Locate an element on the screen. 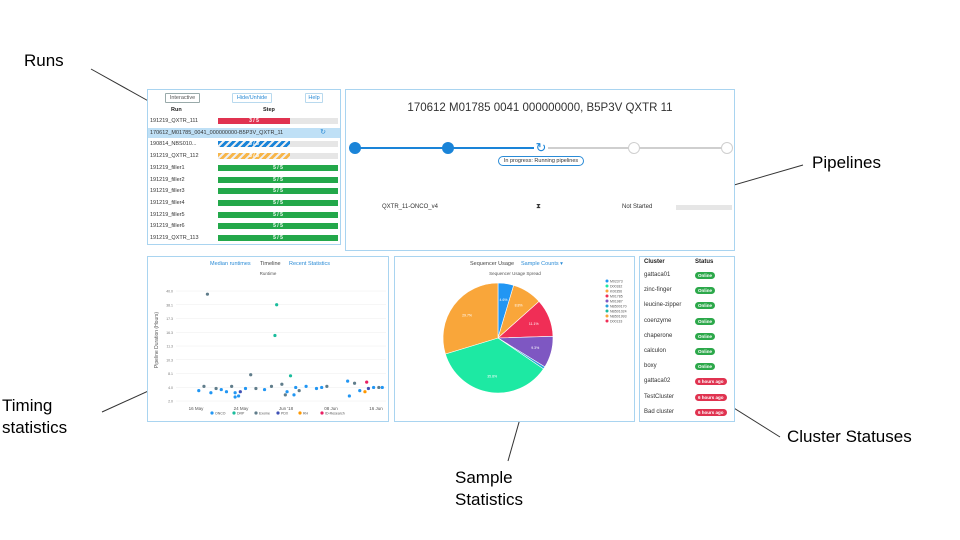  x-tick-label: 24 May is located at coordinates (242, 408).